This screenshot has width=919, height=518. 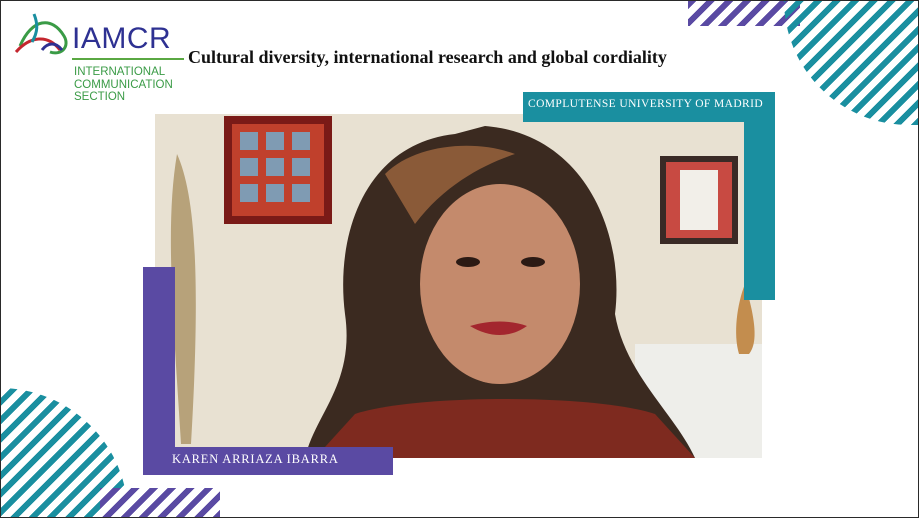 I want to click on logo-subtitle-line: COMMUNICATION, so click(x=123, y=84).